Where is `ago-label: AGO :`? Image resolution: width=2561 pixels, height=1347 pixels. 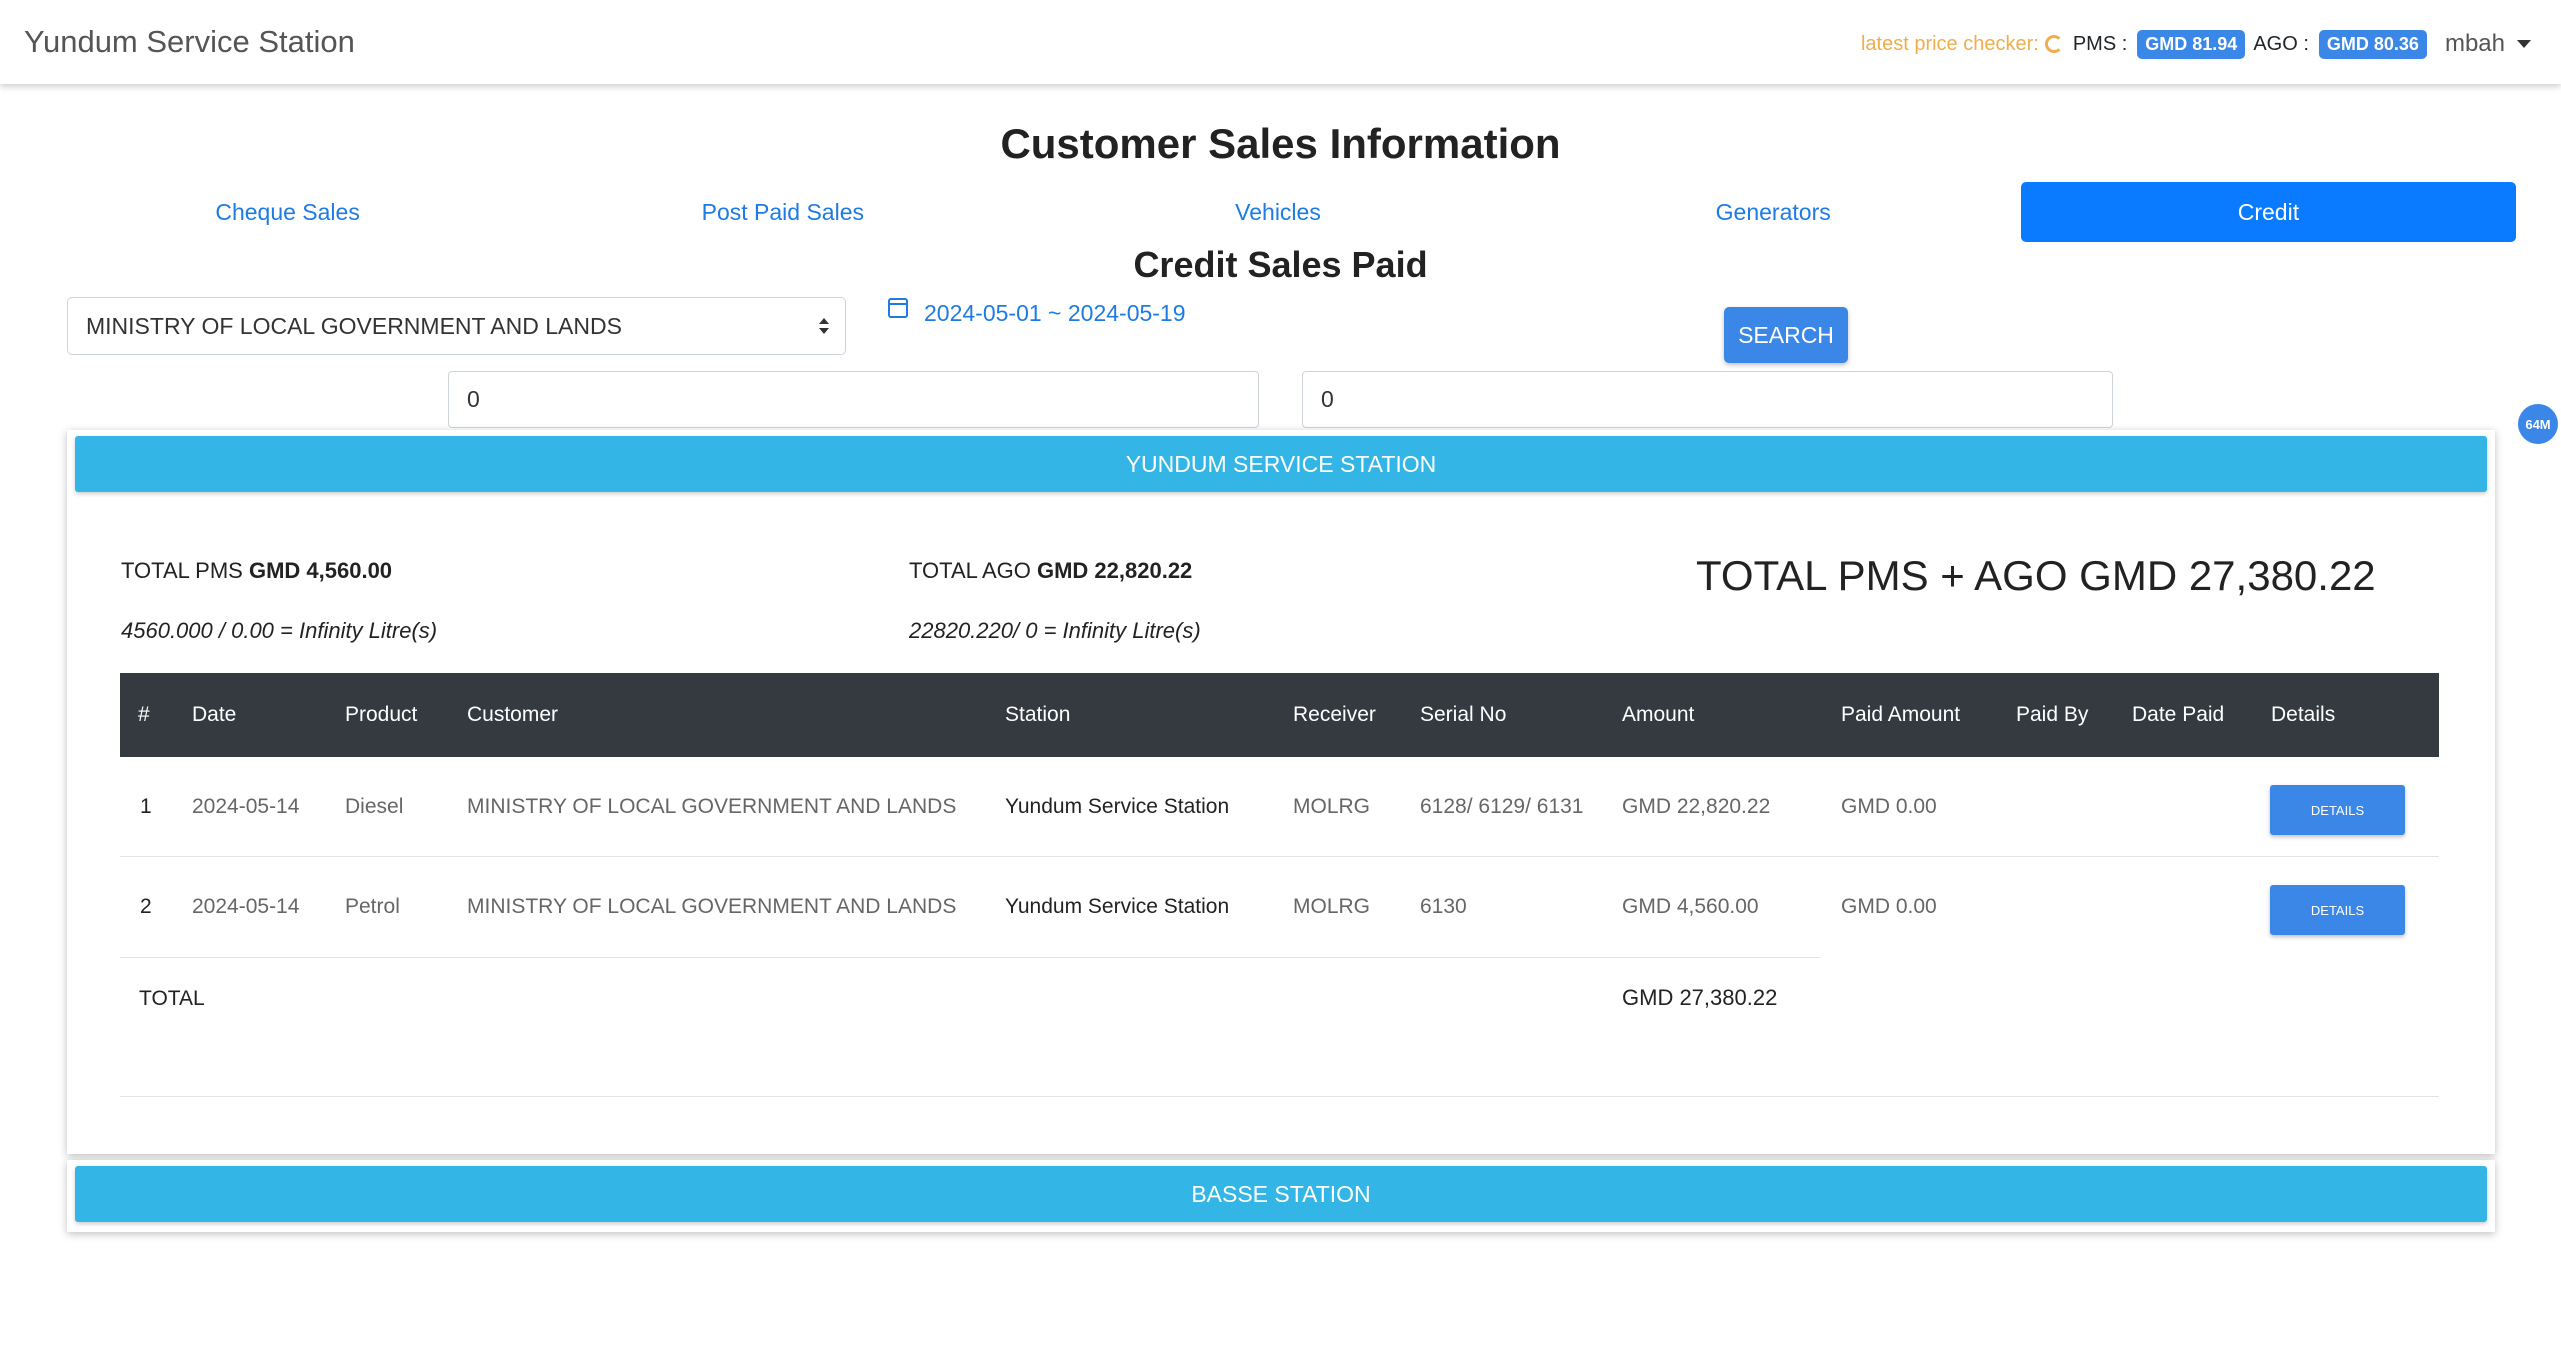
ago-label: AGO : is located at coordinates (2281, 43).